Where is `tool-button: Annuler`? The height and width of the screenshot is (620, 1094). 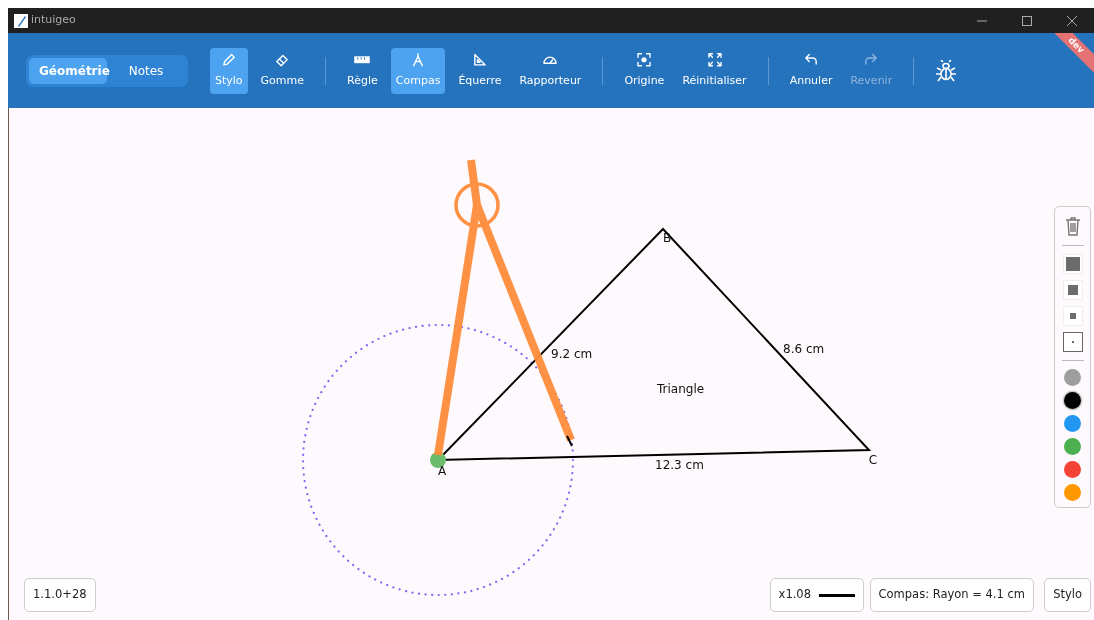 tool-button: Annuler is located at coordinates (811, 70).